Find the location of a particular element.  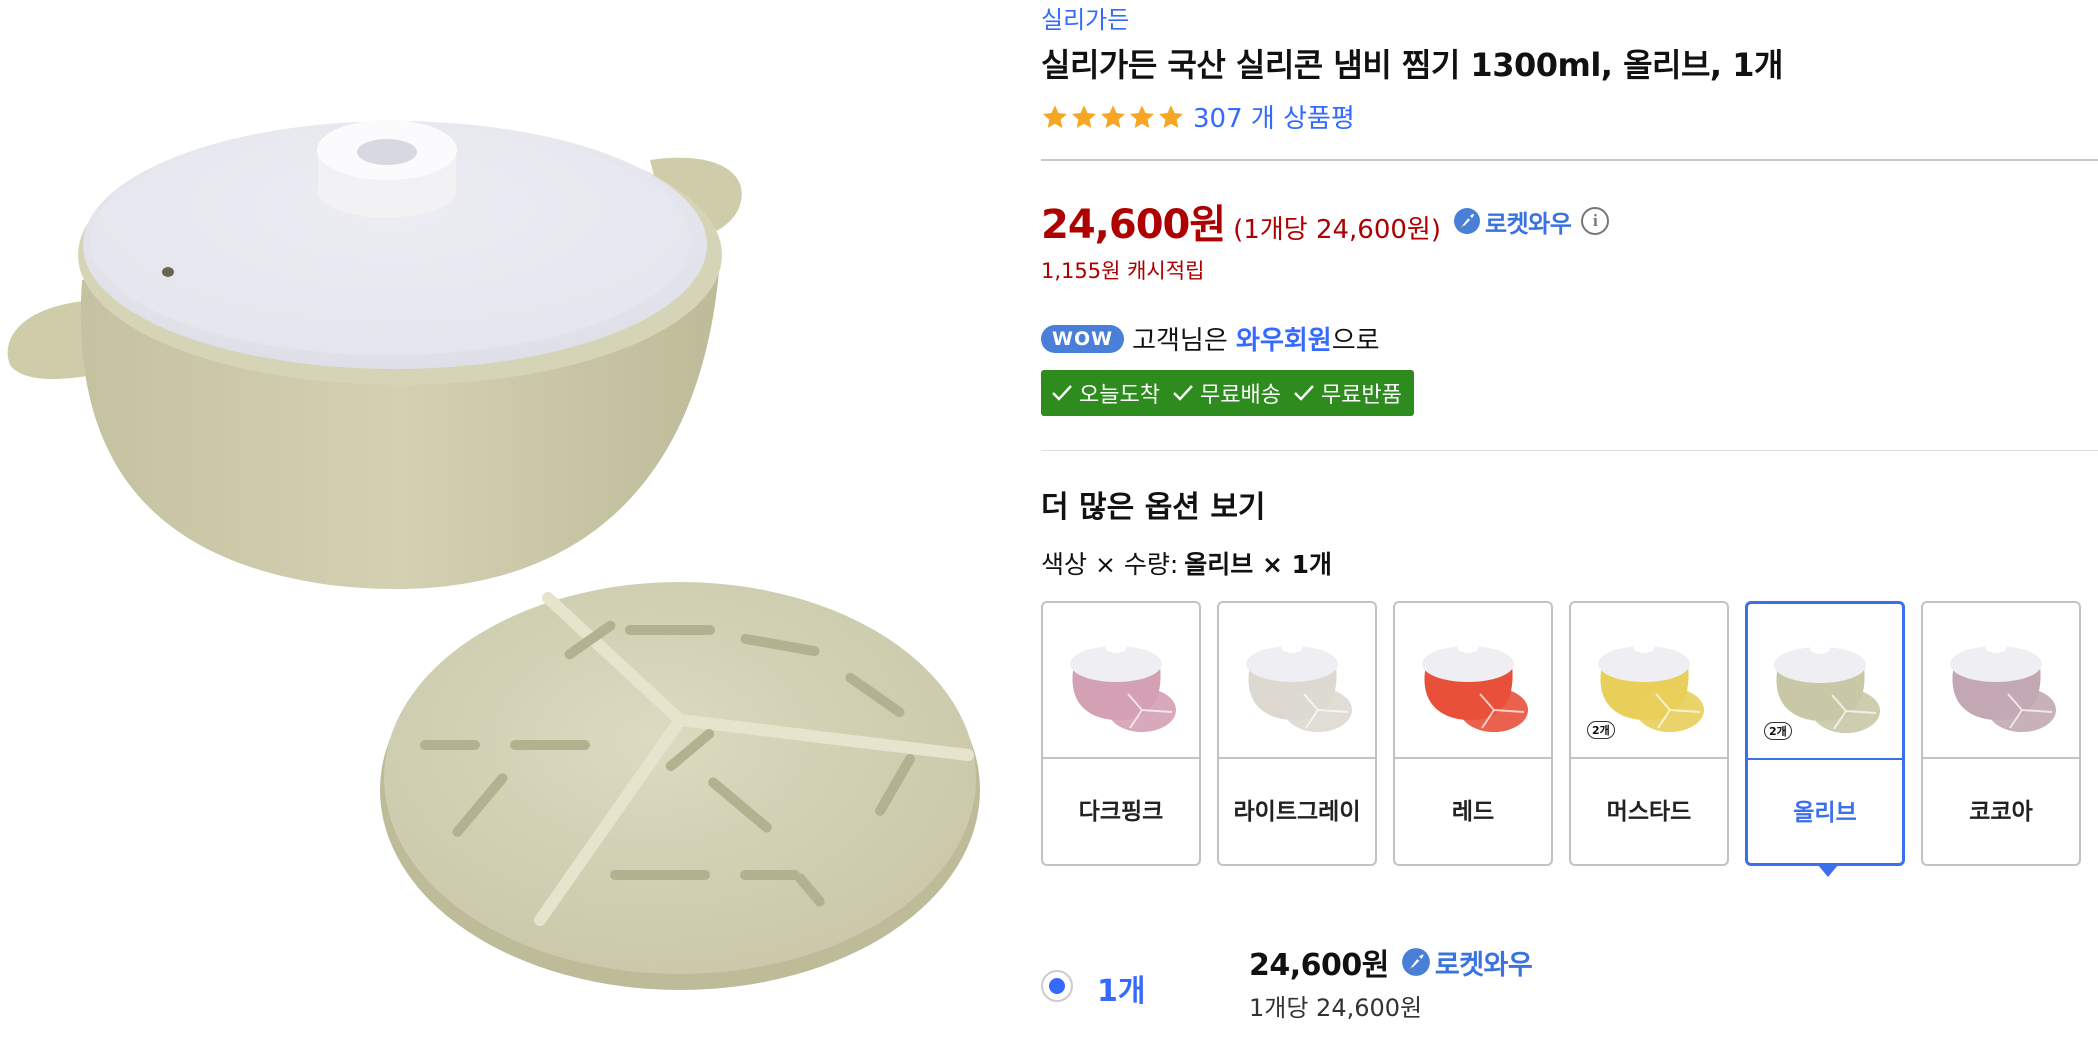

benefit-label: 무료반품 is located at coordinates (1361, 395).